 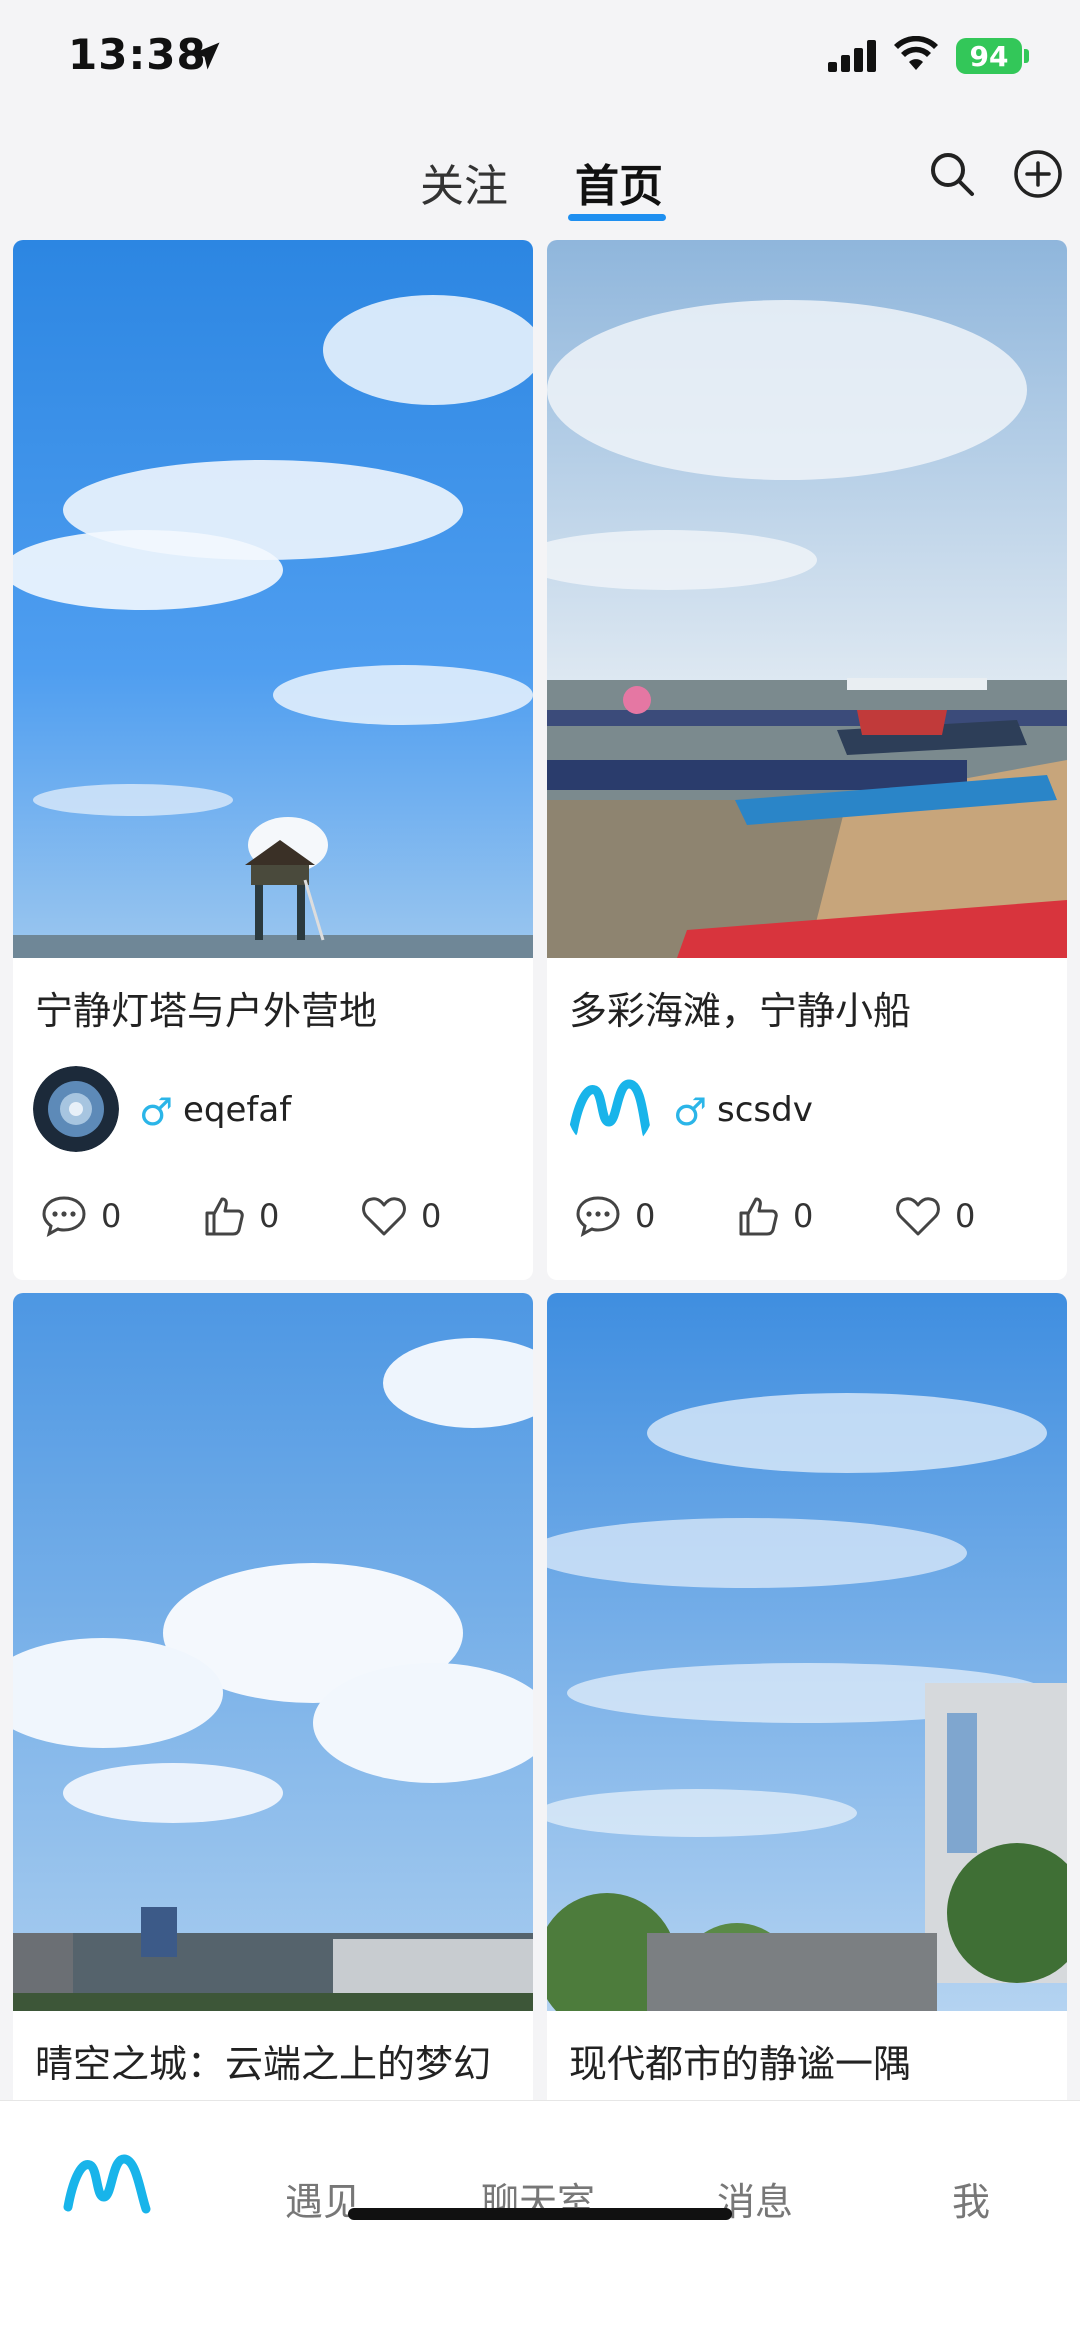 I want to click on battery-level: 94, so click(x=989, y=56).